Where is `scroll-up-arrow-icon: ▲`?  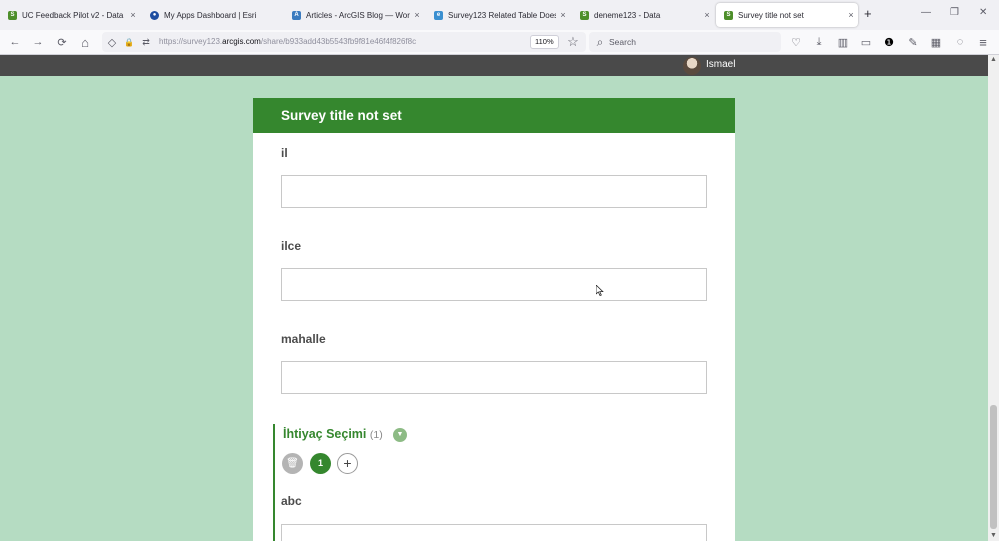 scroll-up-arrow-icon: ▲ is located at coordinates (993, 60).